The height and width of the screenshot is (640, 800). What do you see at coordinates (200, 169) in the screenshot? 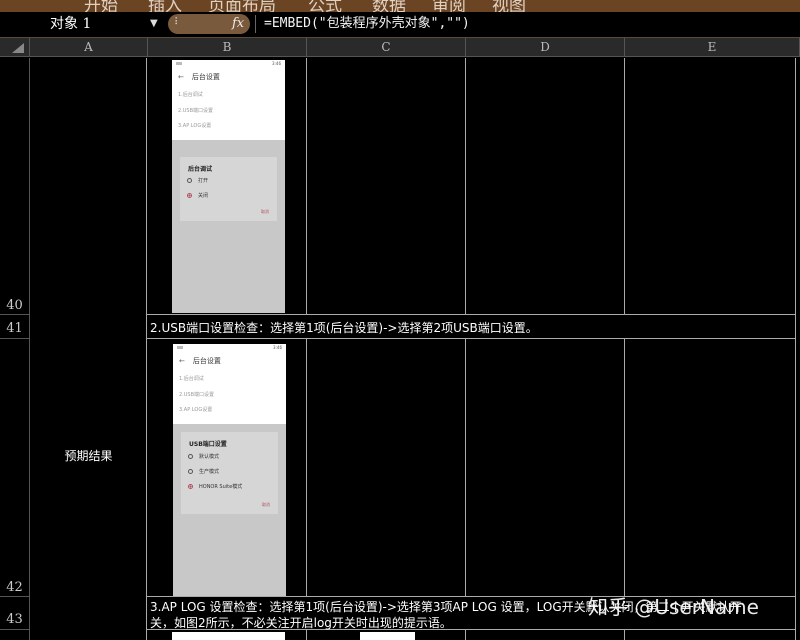
I see `dialog-title: 后台调试` at bounding box center [200, 169].